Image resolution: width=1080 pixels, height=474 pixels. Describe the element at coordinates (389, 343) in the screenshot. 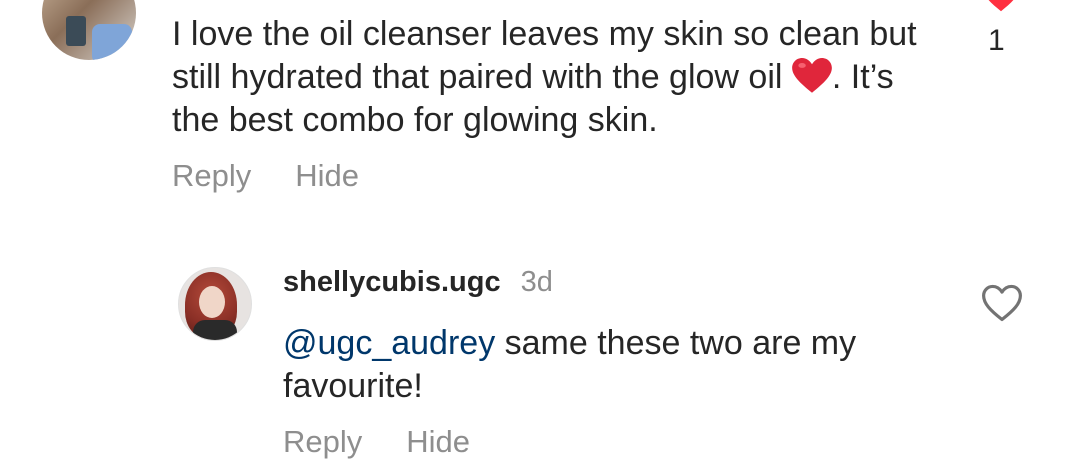

I see `mention-link: @ugc_audrey` at that location.